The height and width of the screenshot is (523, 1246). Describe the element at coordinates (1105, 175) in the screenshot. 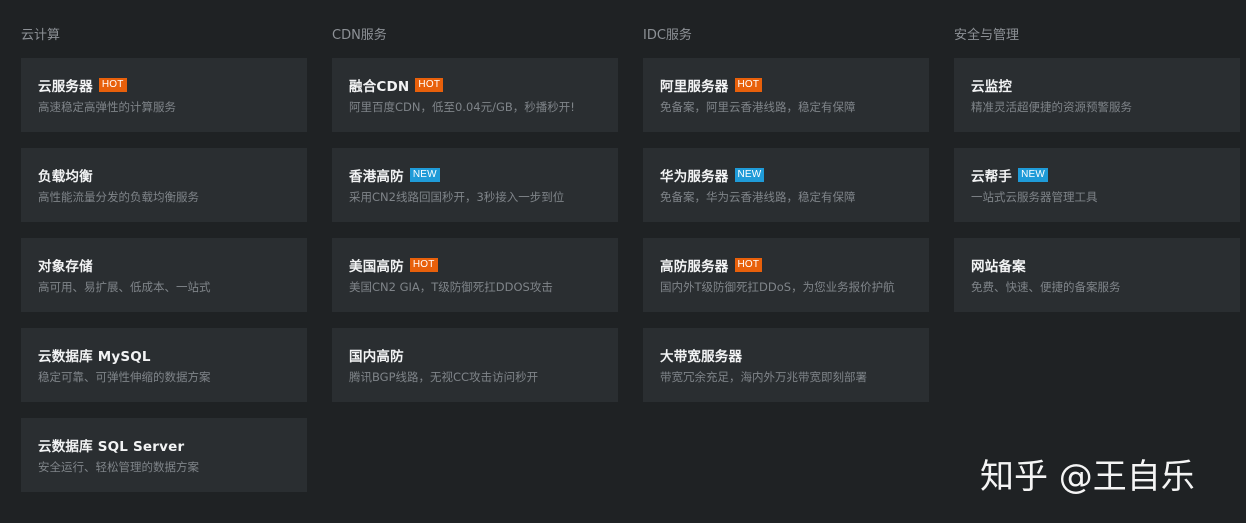

I see `card-header: 云帮手 NEW` at that location.